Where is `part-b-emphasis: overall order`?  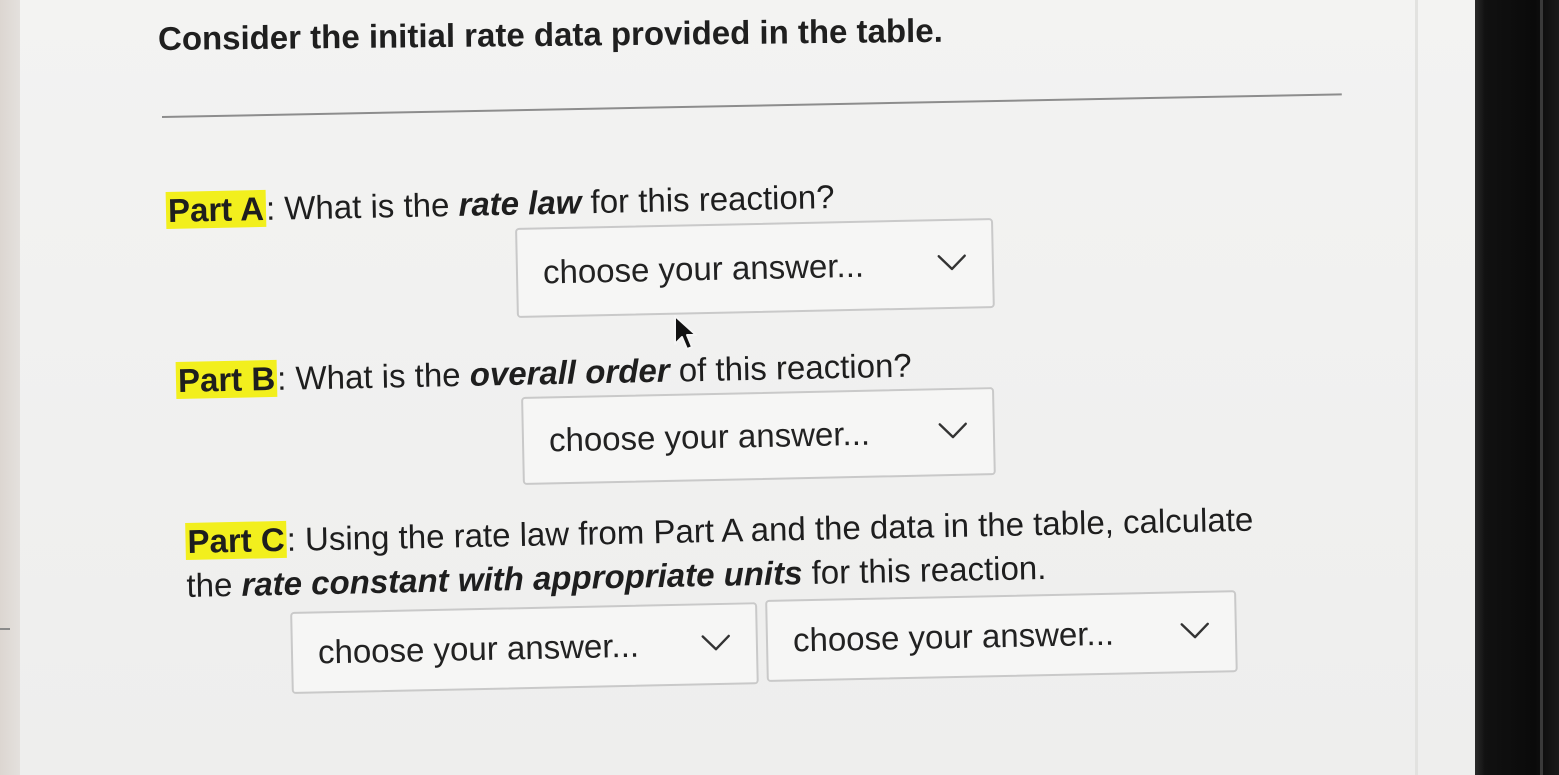
part-b-emphasis: overall order is located at coordinates (569, 372).